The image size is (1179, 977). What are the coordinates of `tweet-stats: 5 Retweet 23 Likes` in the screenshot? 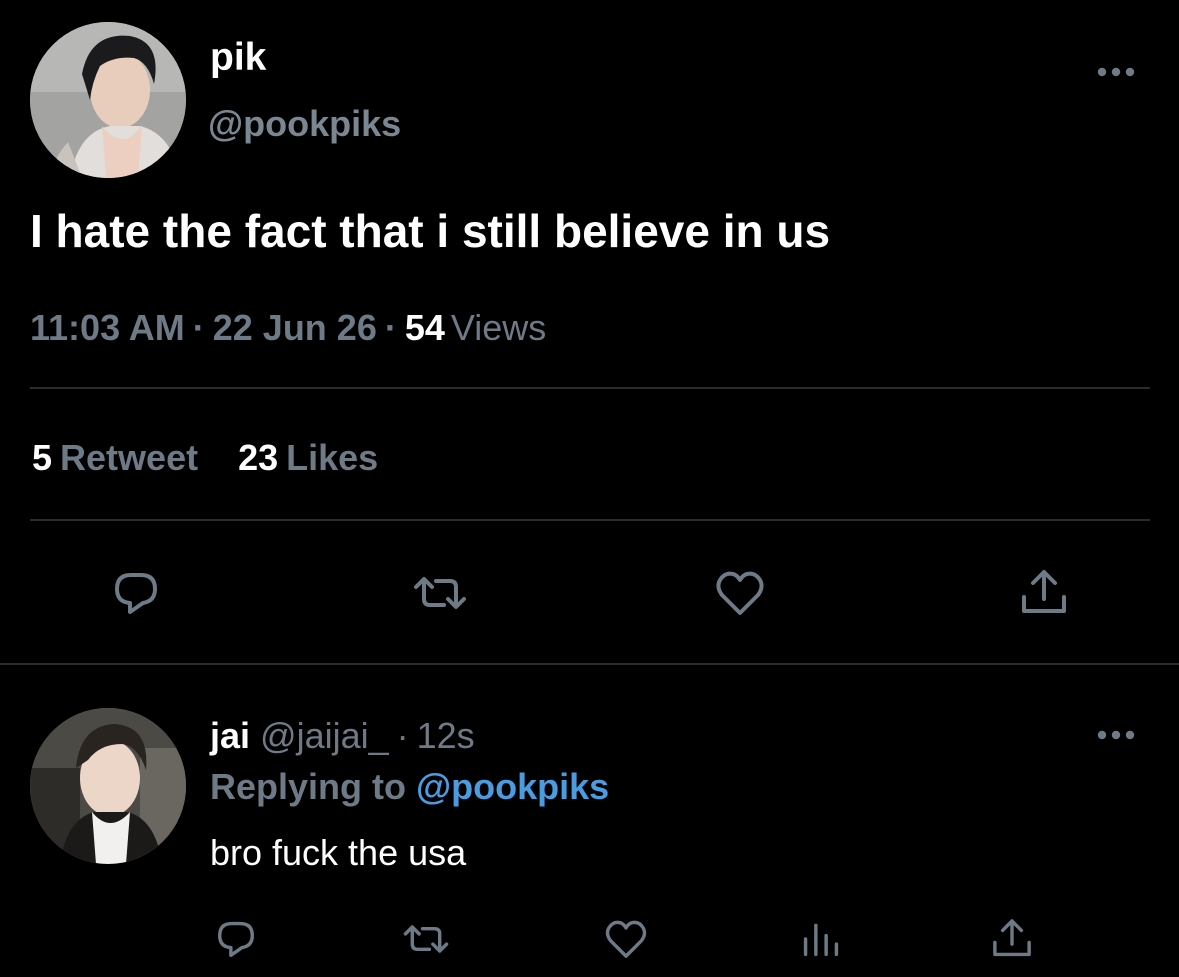 It's located at (205, 458).